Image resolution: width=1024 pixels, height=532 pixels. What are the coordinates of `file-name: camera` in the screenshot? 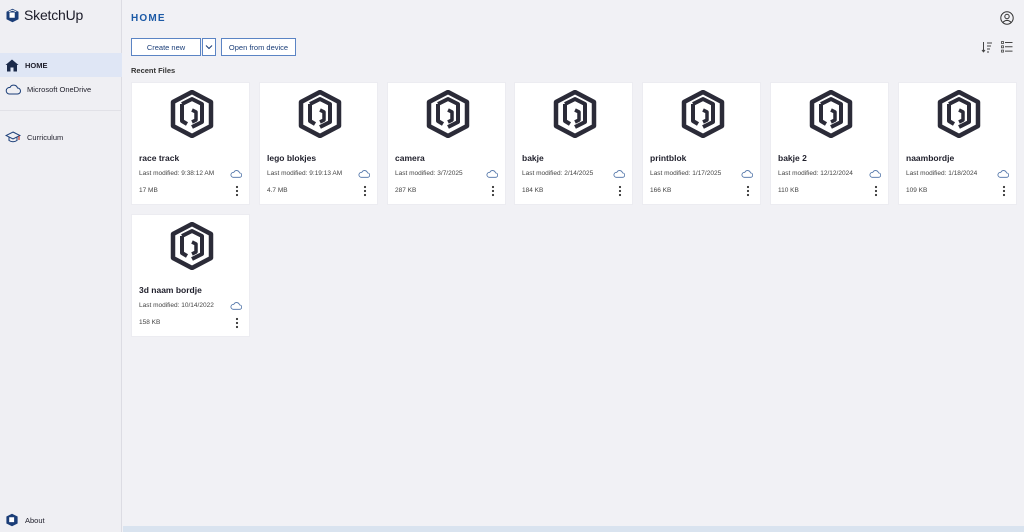 It's located at (410, 158).